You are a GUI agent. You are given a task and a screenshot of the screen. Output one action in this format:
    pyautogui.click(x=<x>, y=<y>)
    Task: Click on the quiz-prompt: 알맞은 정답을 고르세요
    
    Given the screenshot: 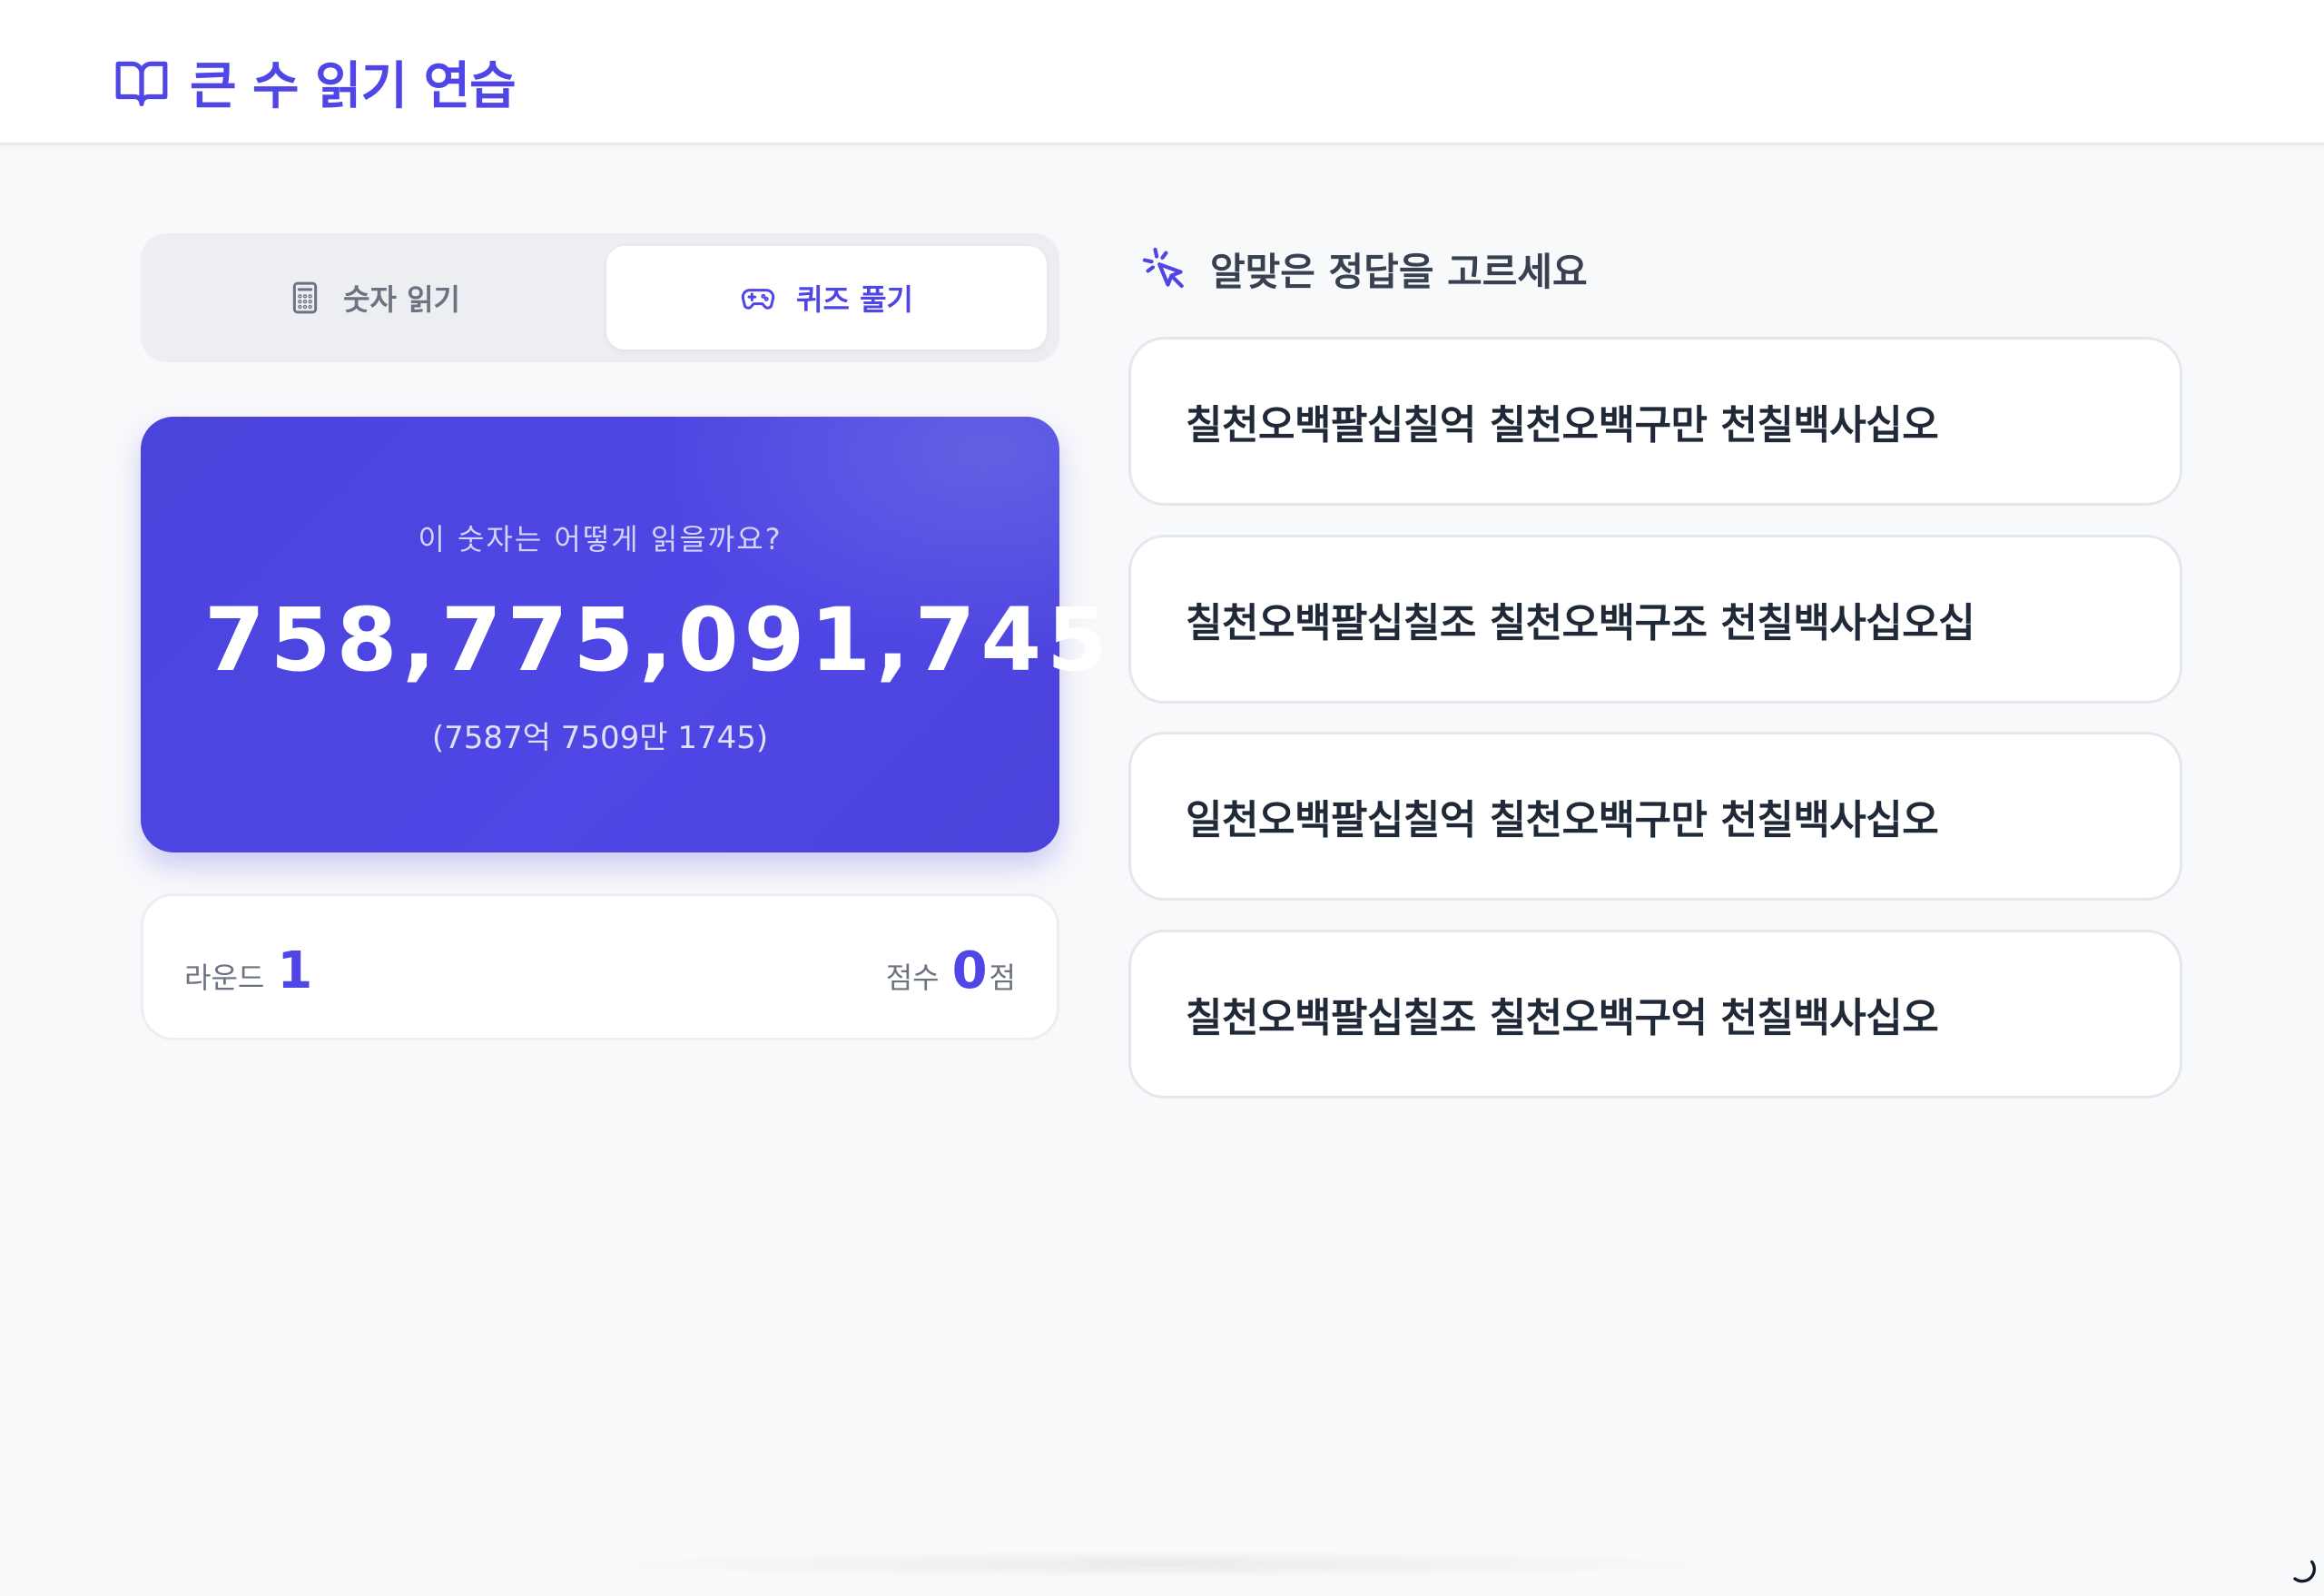 What is the action you would take?
    pyautogui.click(x=1363, y=269)
    